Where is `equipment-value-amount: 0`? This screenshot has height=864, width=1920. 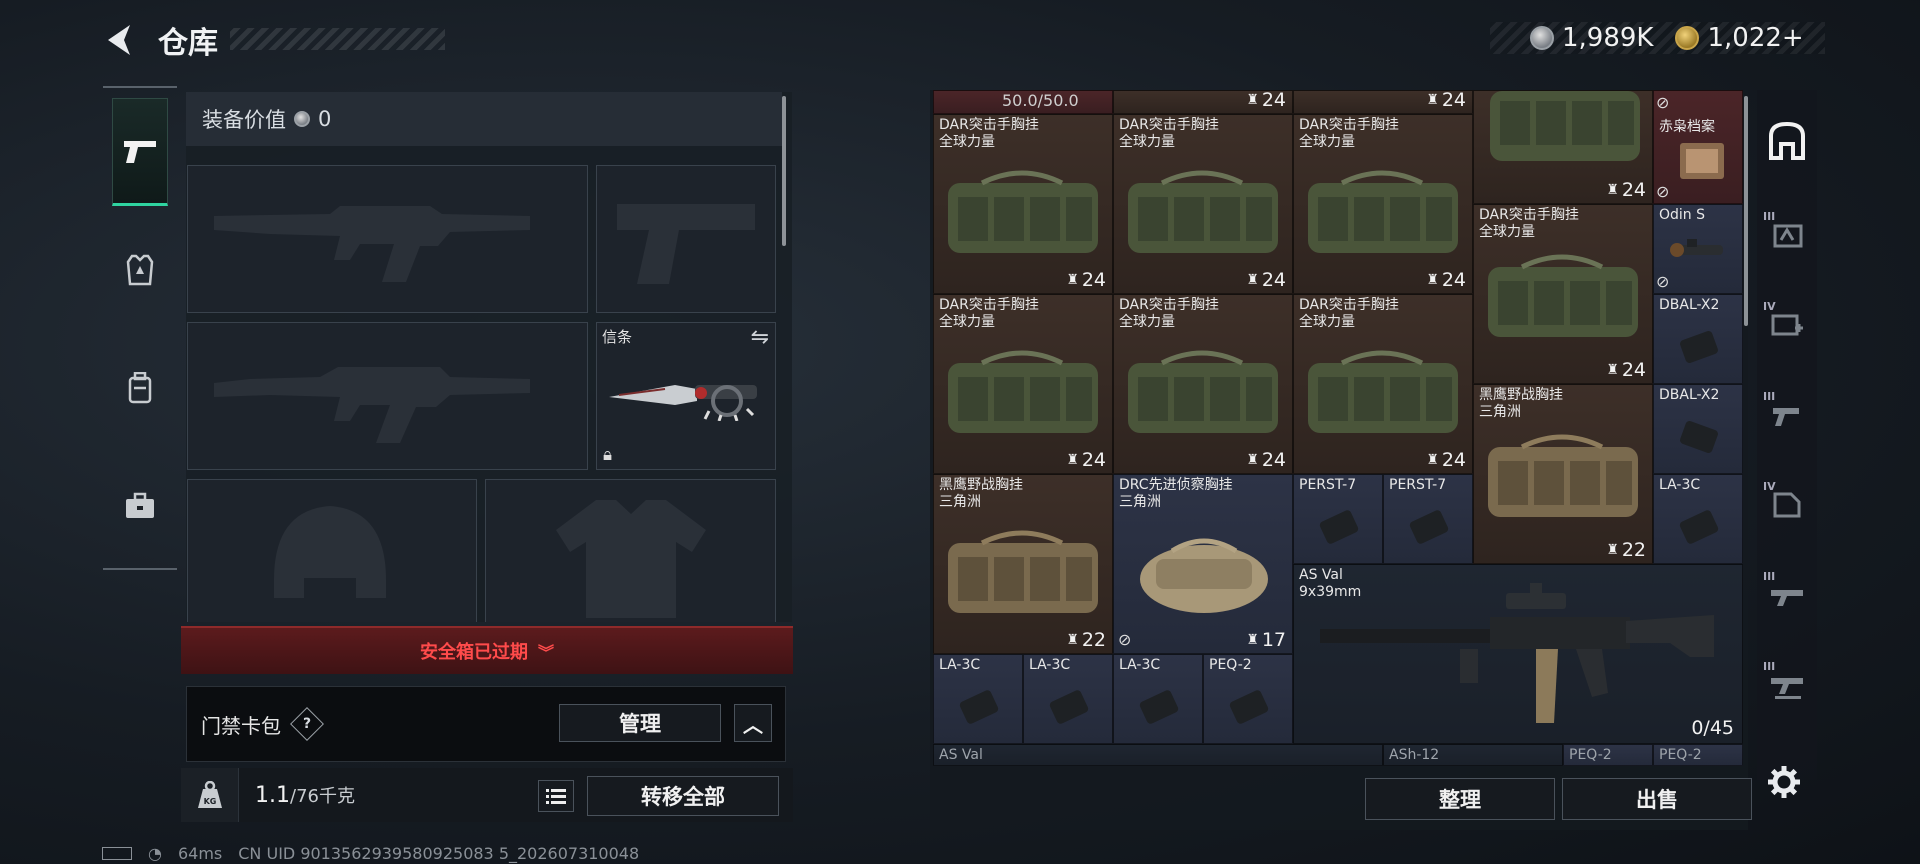
equipment-value-amount: 0 is located at coordinates (325, 119).